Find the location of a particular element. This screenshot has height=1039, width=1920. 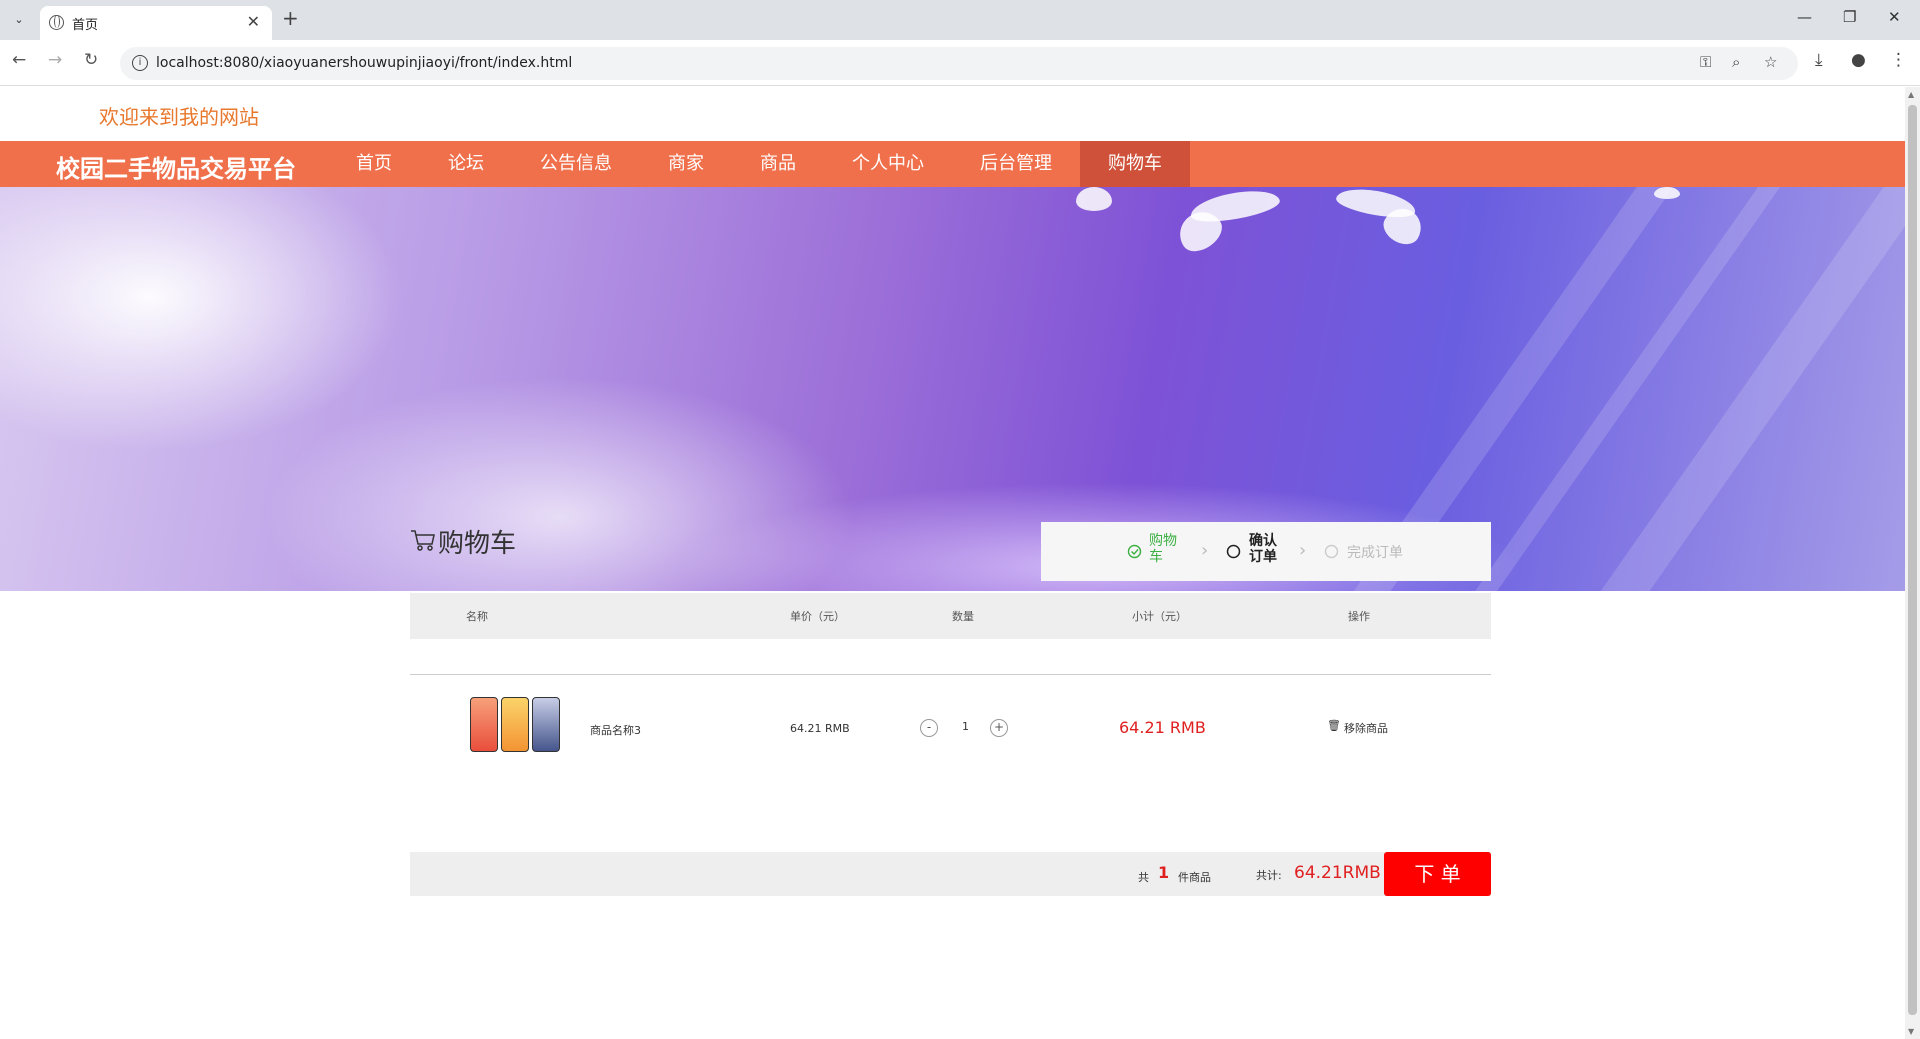

tab-search-chevron-icon: ⌄ is located at coordinates (19, 20).